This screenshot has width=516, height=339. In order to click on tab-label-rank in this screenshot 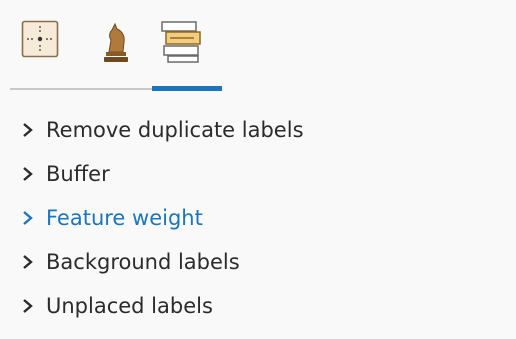, I will do `click(116, 51)`.